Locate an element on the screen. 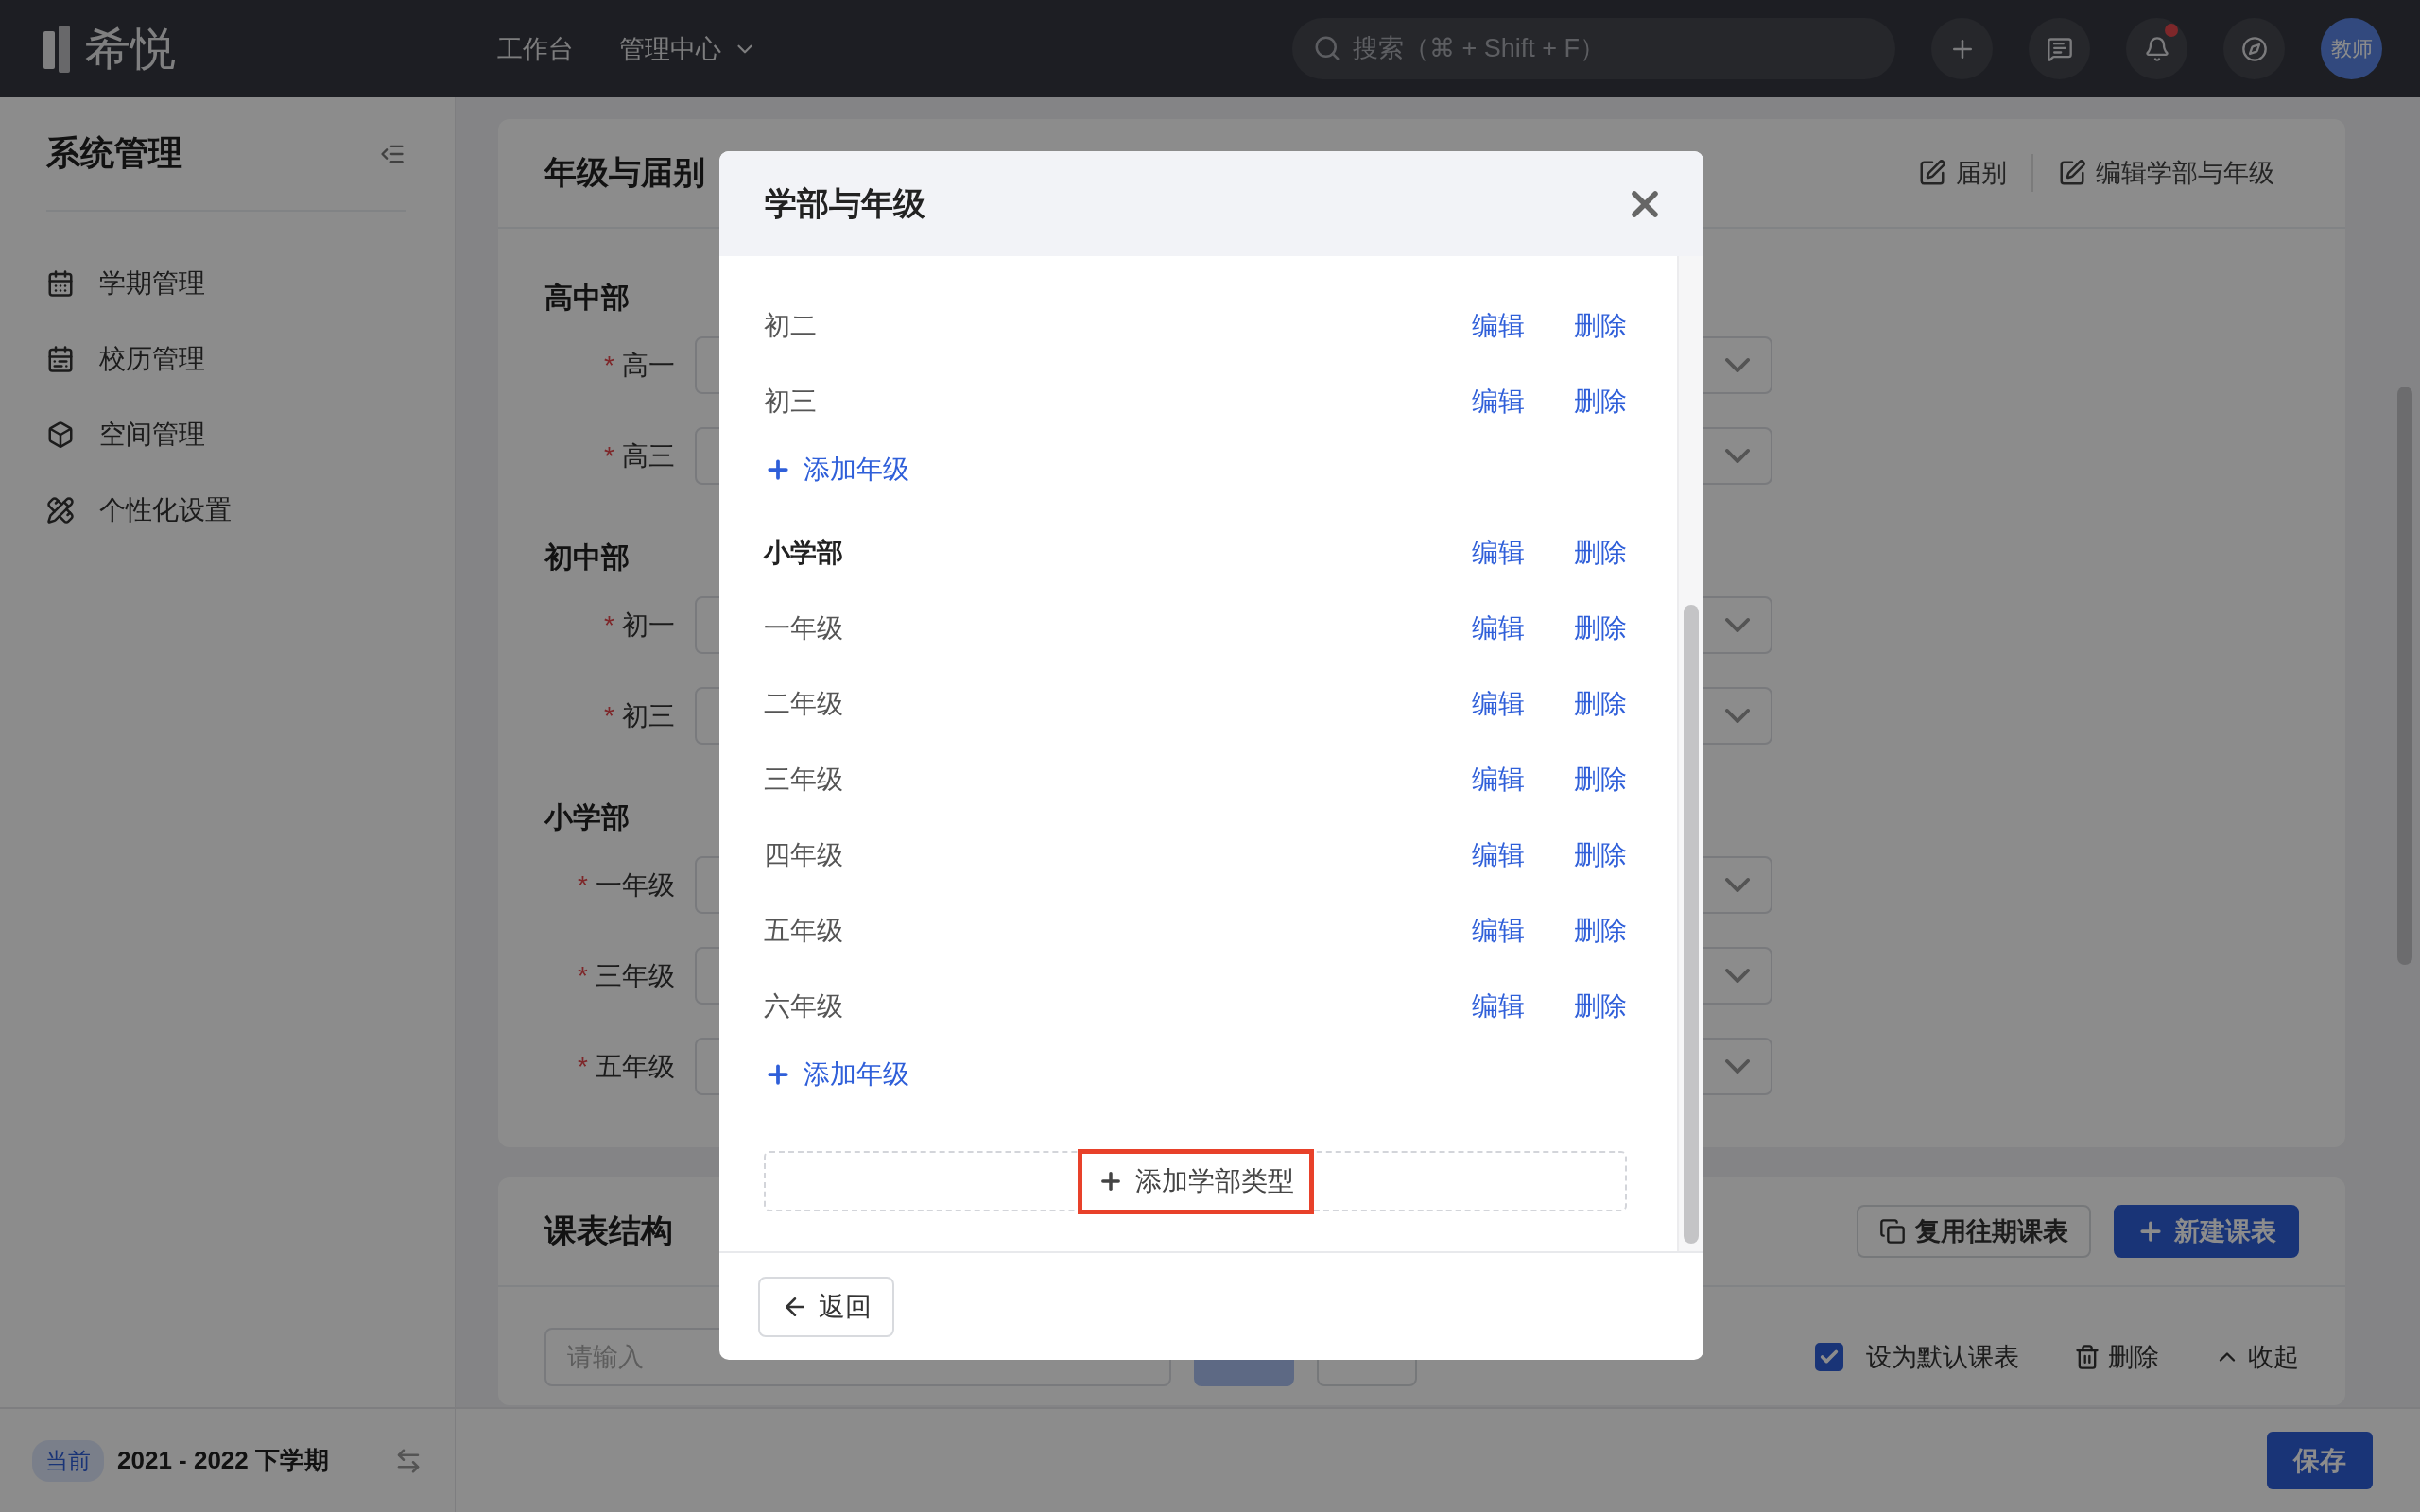 This screenshot has height=1512, width=2420. grade-name: 初二 is located at coordinates (791, 326).